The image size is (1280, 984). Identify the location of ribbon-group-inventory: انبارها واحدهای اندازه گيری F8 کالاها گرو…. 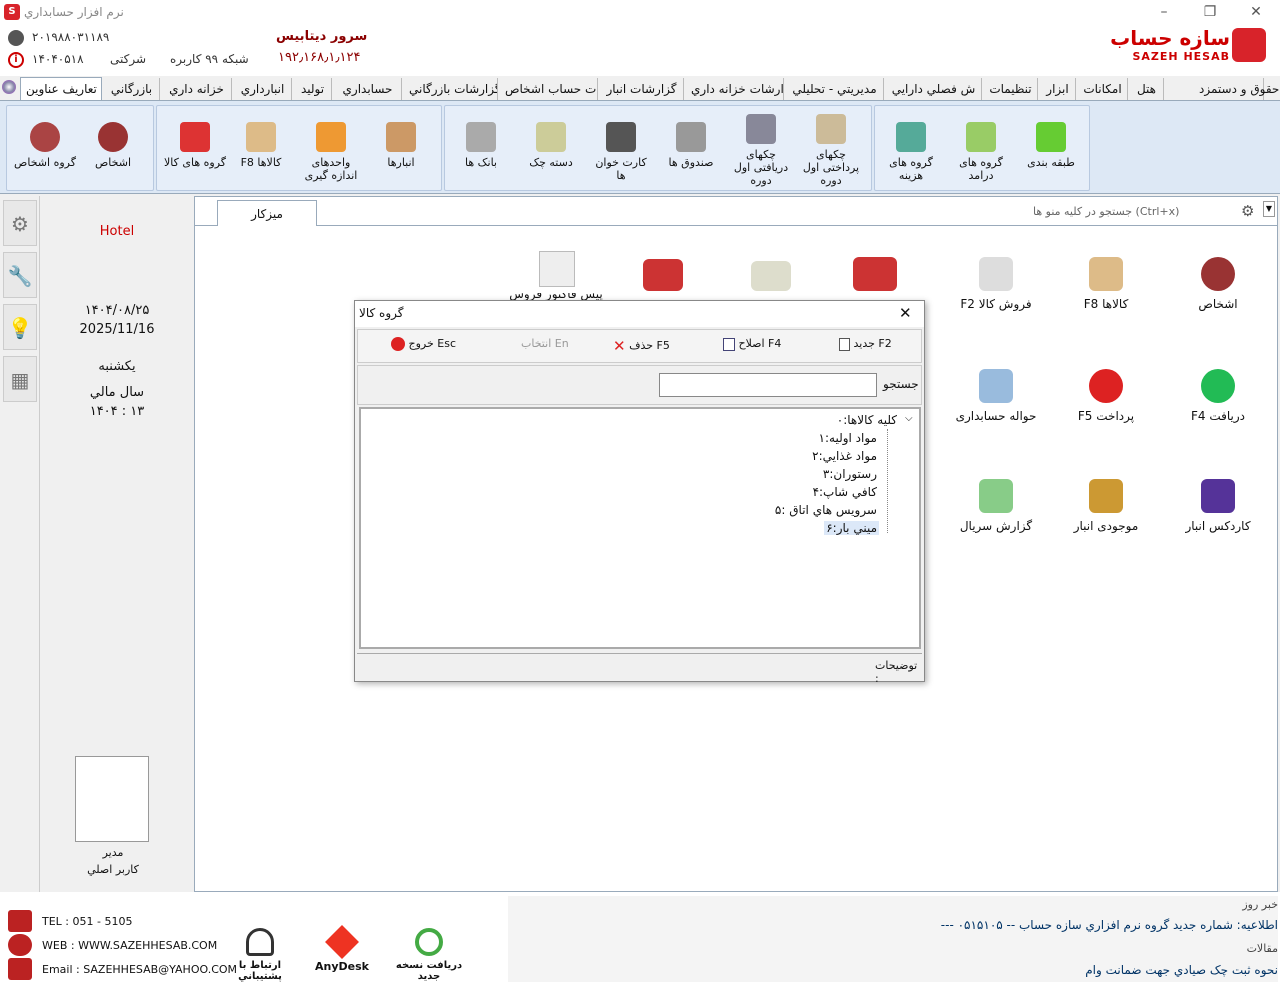
(299, 148).